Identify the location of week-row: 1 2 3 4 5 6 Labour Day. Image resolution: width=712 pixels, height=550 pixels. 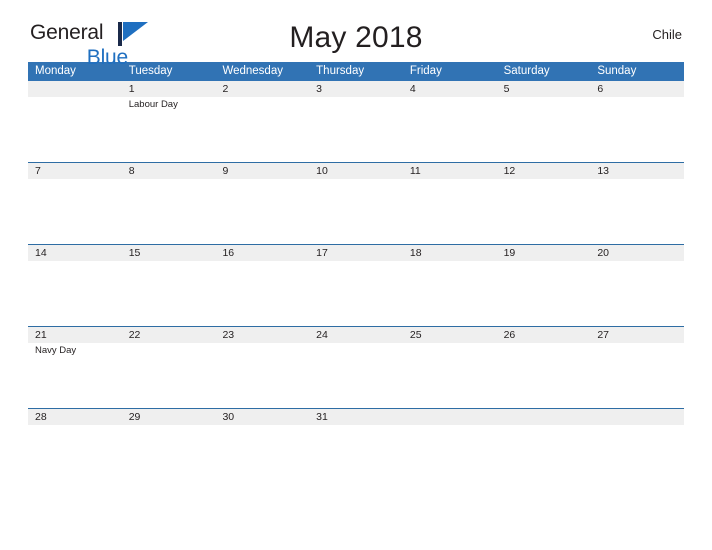
(356, 121).